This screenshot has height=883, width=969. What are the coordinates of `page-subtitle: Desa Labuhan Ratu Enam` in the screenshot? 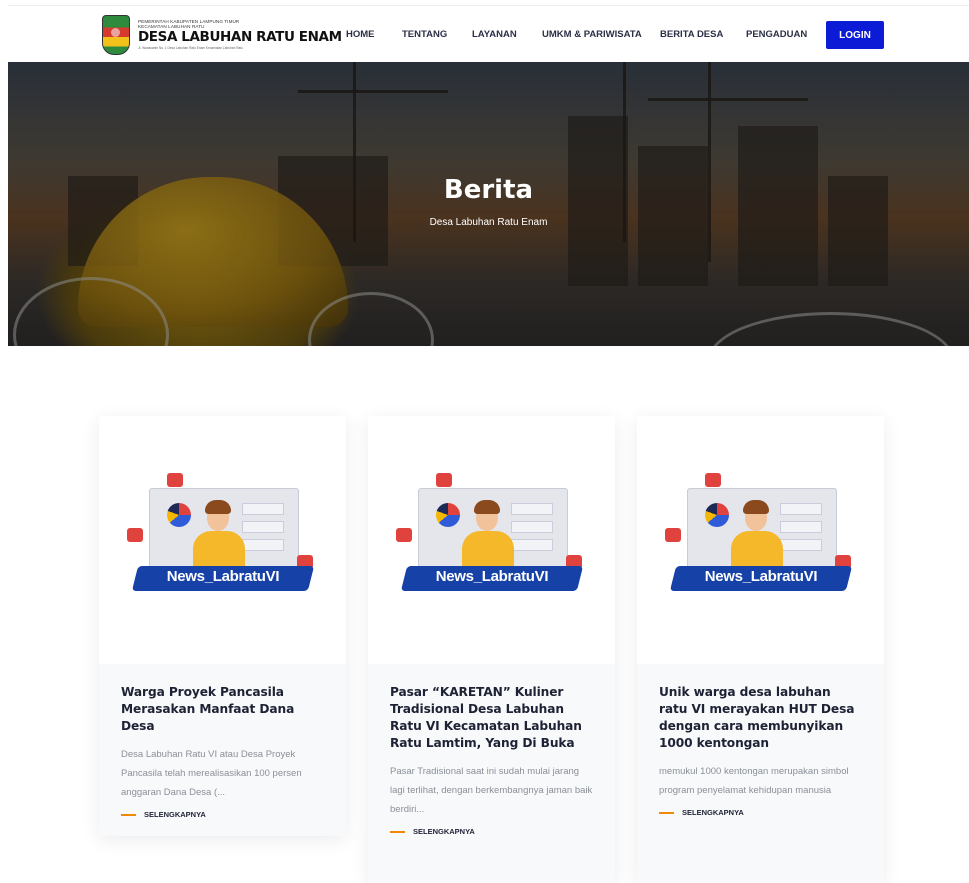 It's located at (488, 222).